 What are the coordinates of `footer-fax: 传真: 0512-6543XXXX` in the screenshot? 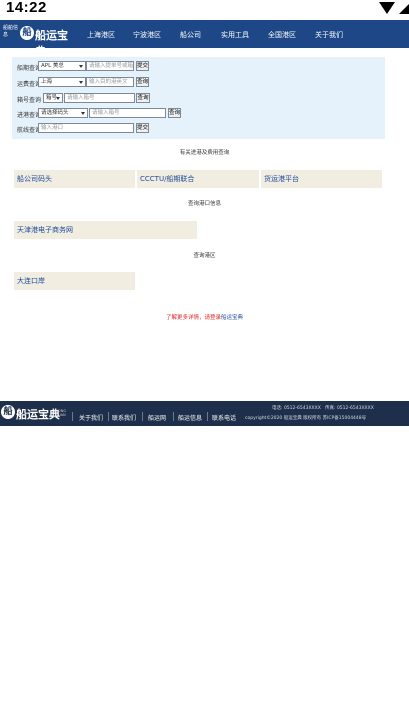 It's located at (349, 408).